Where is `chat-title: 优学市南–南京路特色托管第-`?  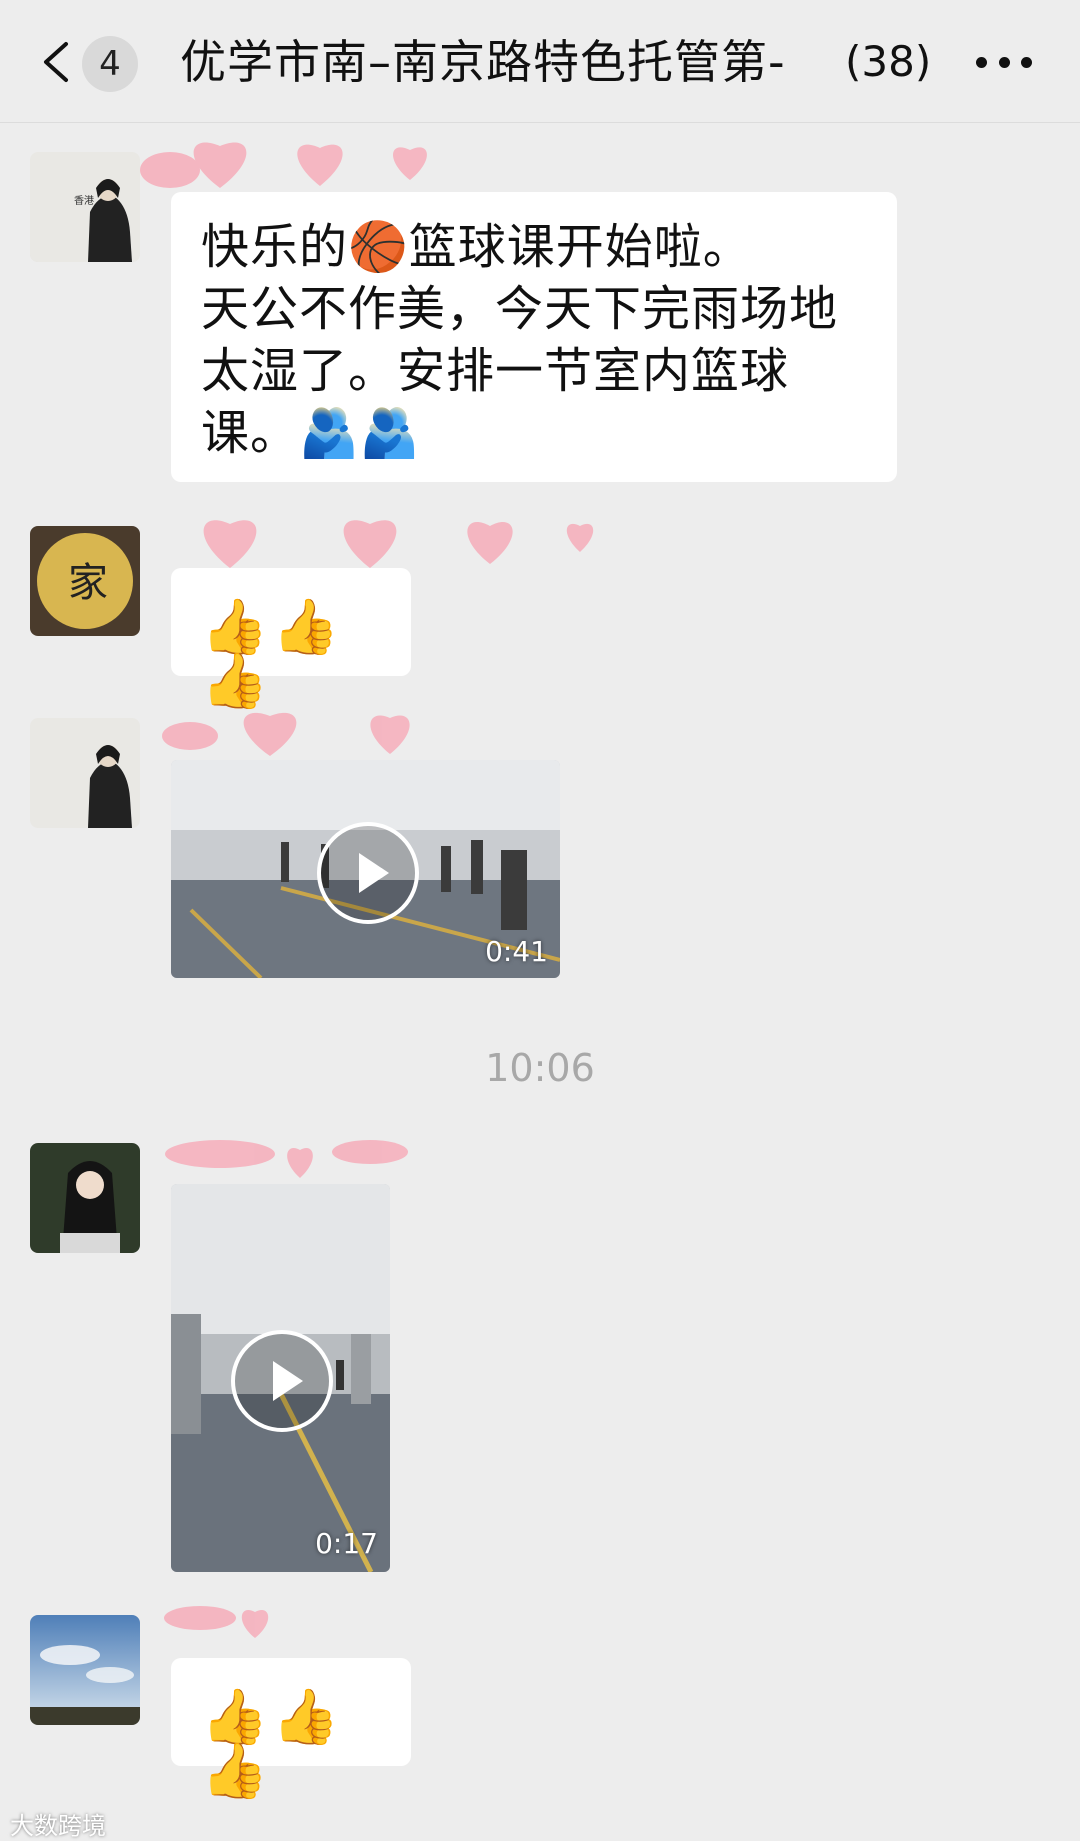
chat-title: 优学市南–南京路特色托管第- is located at coordinates (483, 62).